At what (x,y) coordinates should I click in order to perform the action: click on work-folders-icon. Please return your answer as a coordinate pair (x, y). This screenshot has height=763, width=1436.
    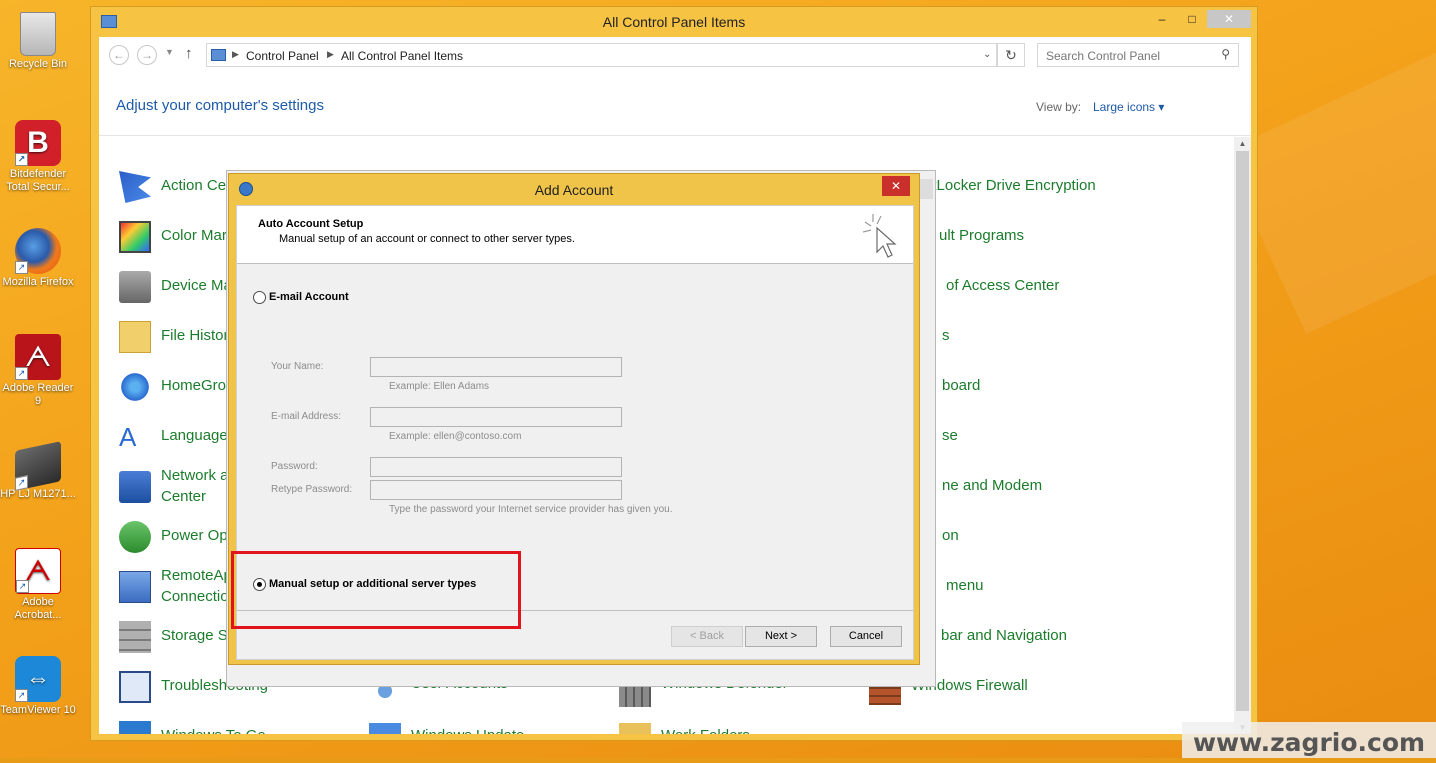
    Looking at the image, I should click on (635, 728).